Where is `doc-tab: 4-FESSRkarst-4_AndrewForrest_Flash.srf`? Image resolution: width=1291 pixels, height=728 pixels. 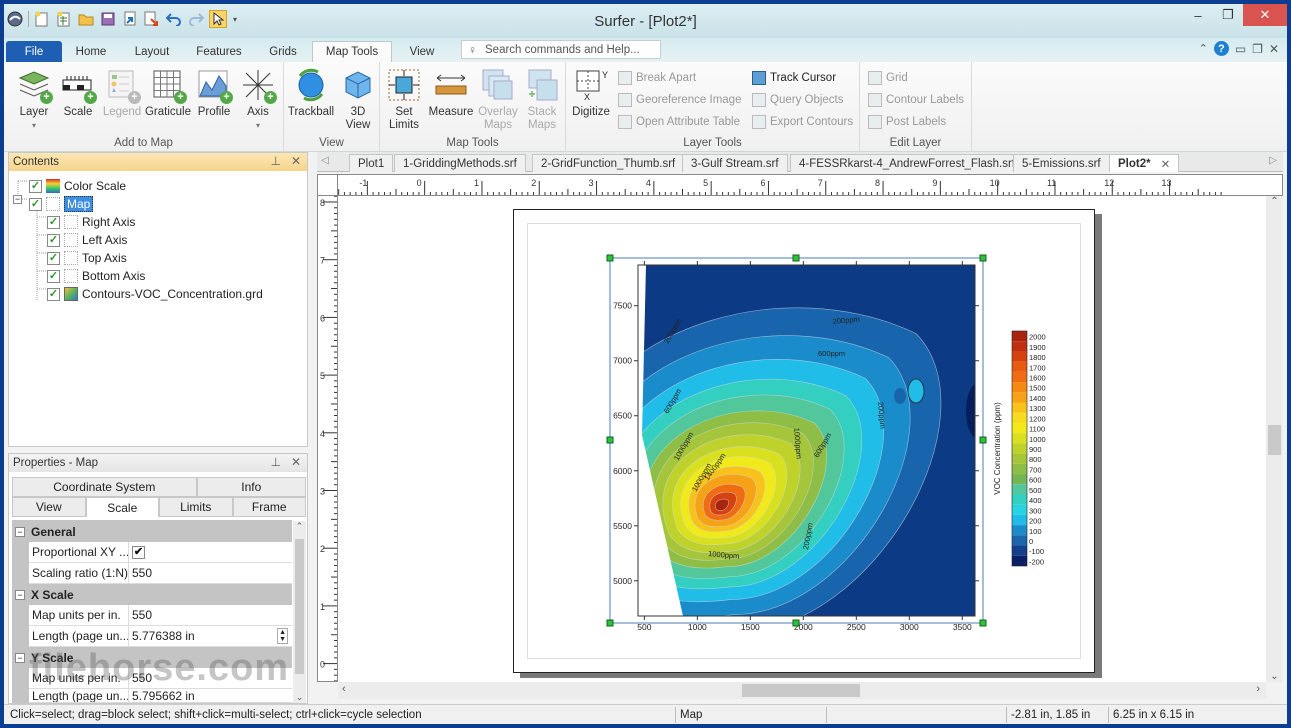 doc-tab: 4-FESSRkarst-4_AndrewForrest_Flash.srf is located at coordinates (907, 163).